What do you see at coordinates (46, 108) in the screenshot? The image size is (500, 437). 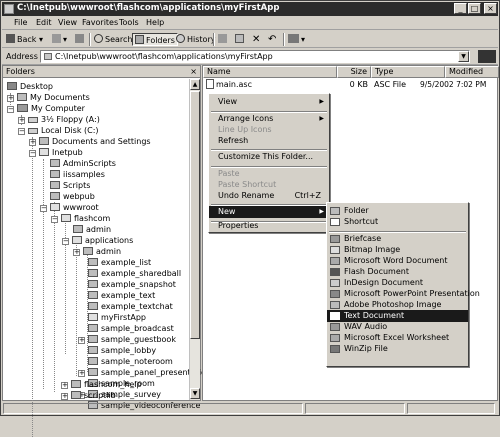 I see `tree-item-my-computer: − My Computer` at bounding box center [46, 108].